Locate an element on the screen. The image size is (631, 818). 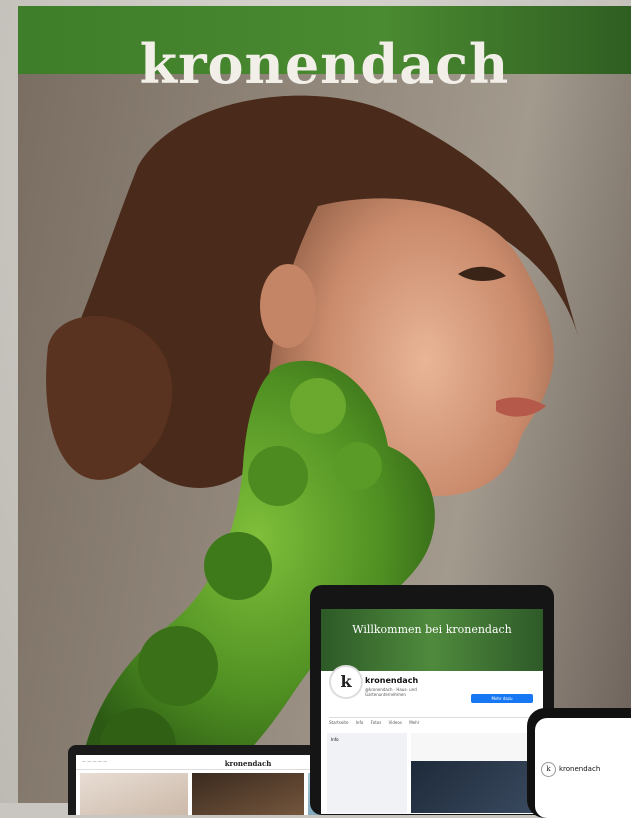
tab-info: Info is located at coordinates (360, 722).